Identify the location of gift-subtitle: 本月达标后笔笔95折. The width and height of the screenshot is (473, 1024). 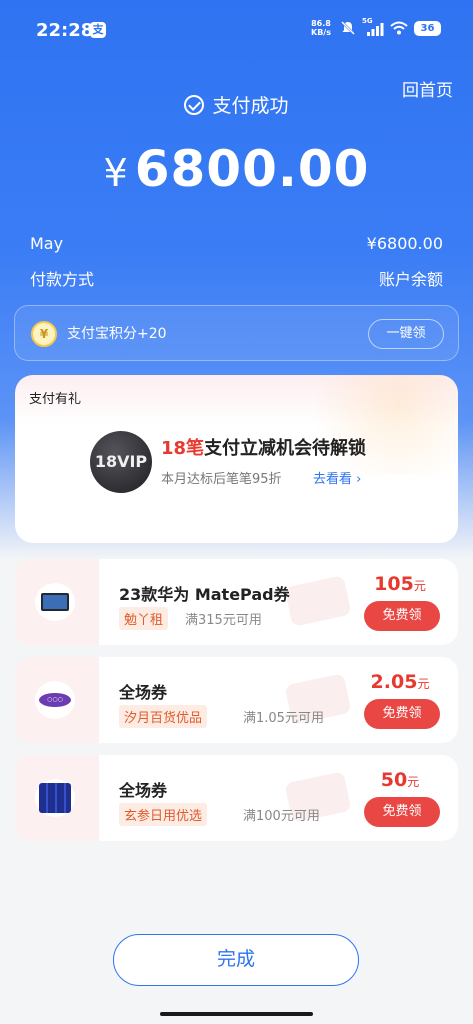
(221, 479).